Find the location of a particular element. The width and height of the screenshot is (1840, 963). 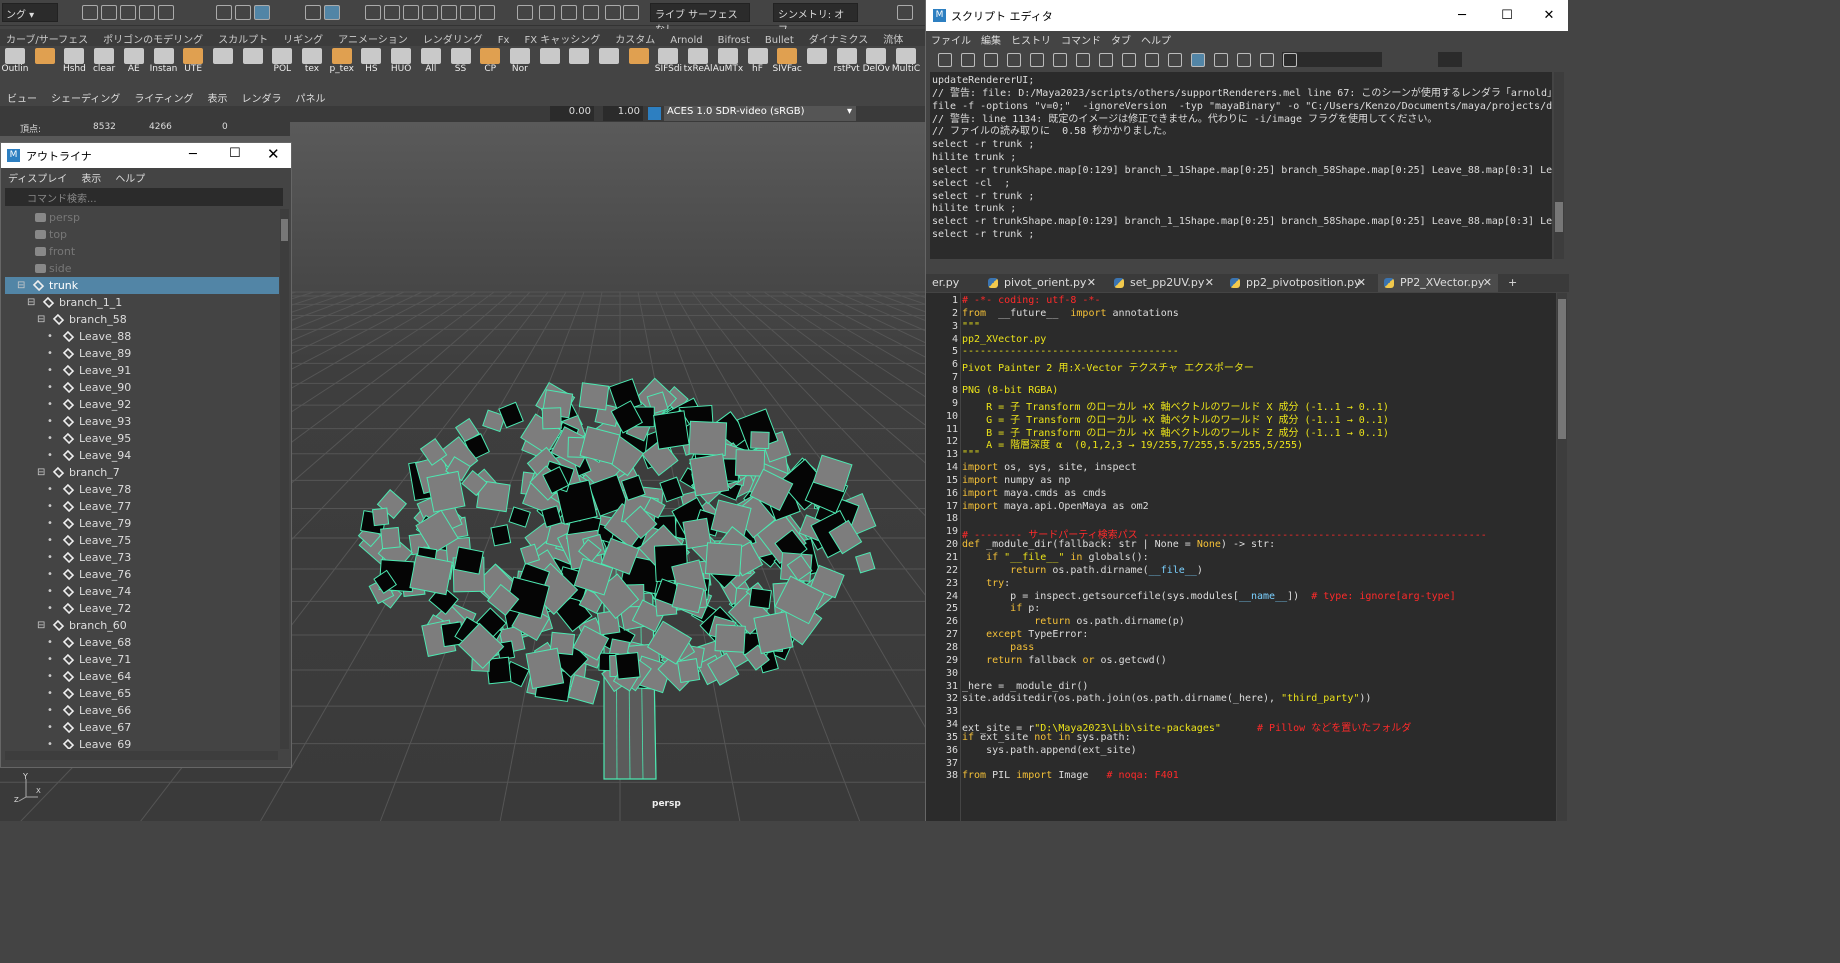

outliner-menu-item: ヘルプ is located at coordinates (130, 177).